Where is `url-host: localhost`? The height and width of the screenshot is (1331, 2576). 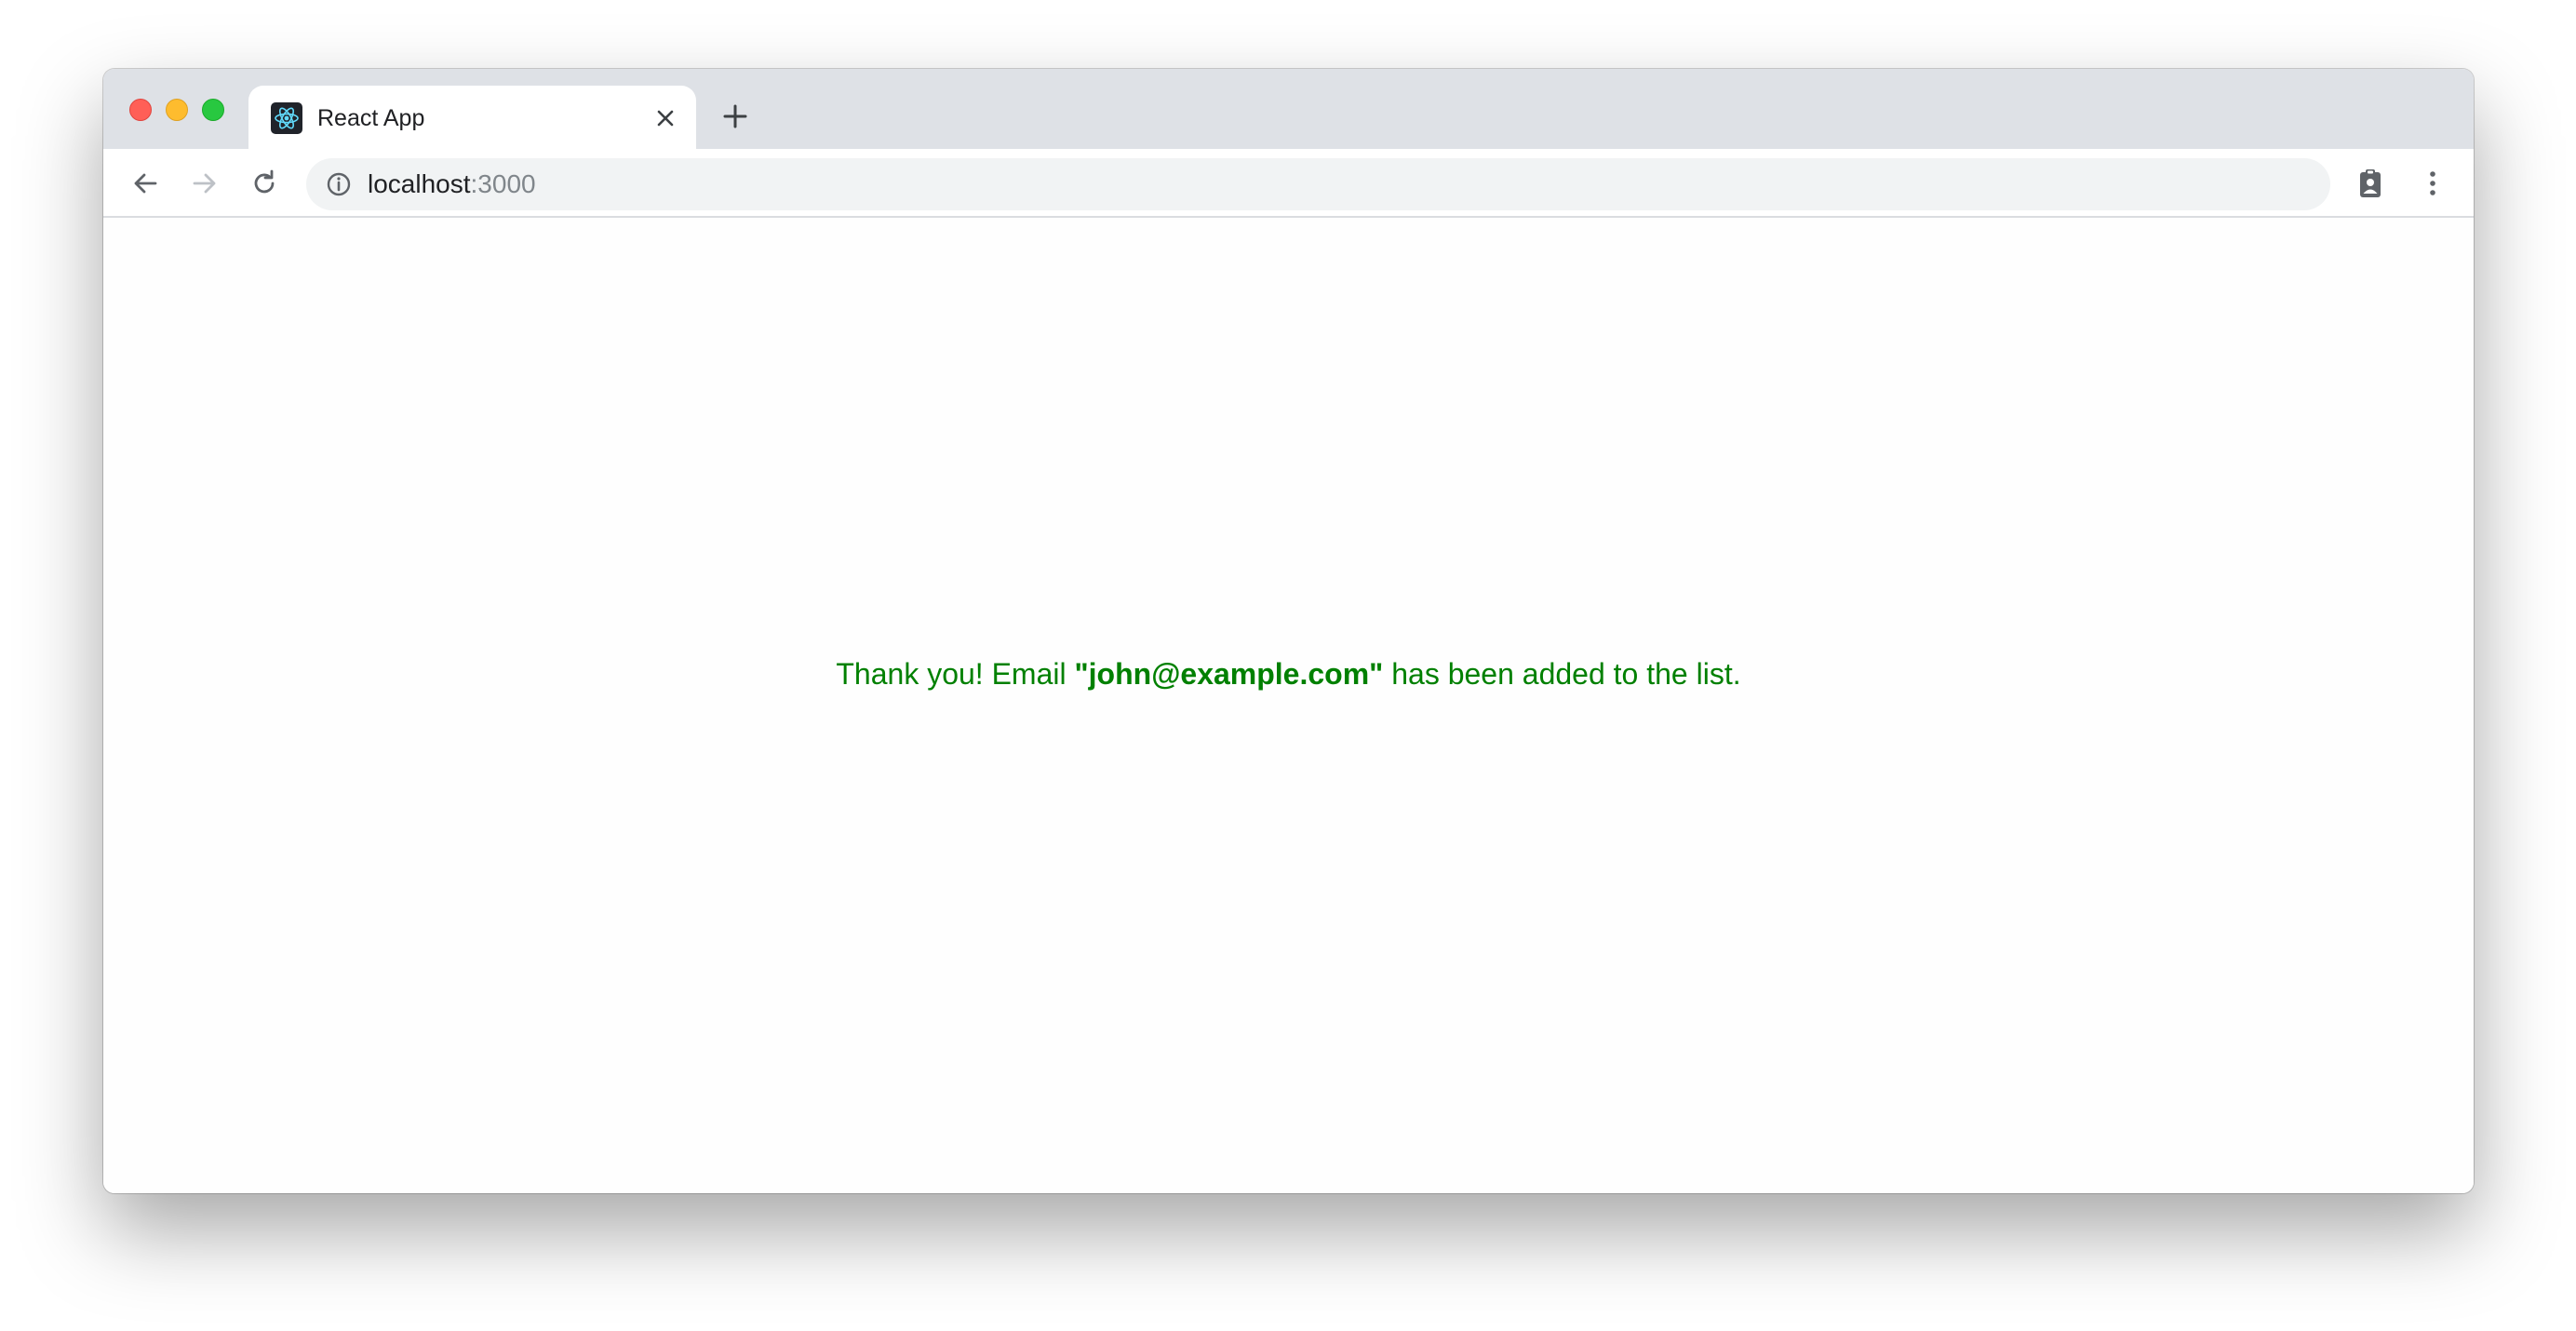 url-host: localhost is located at coordinates (419, 183).